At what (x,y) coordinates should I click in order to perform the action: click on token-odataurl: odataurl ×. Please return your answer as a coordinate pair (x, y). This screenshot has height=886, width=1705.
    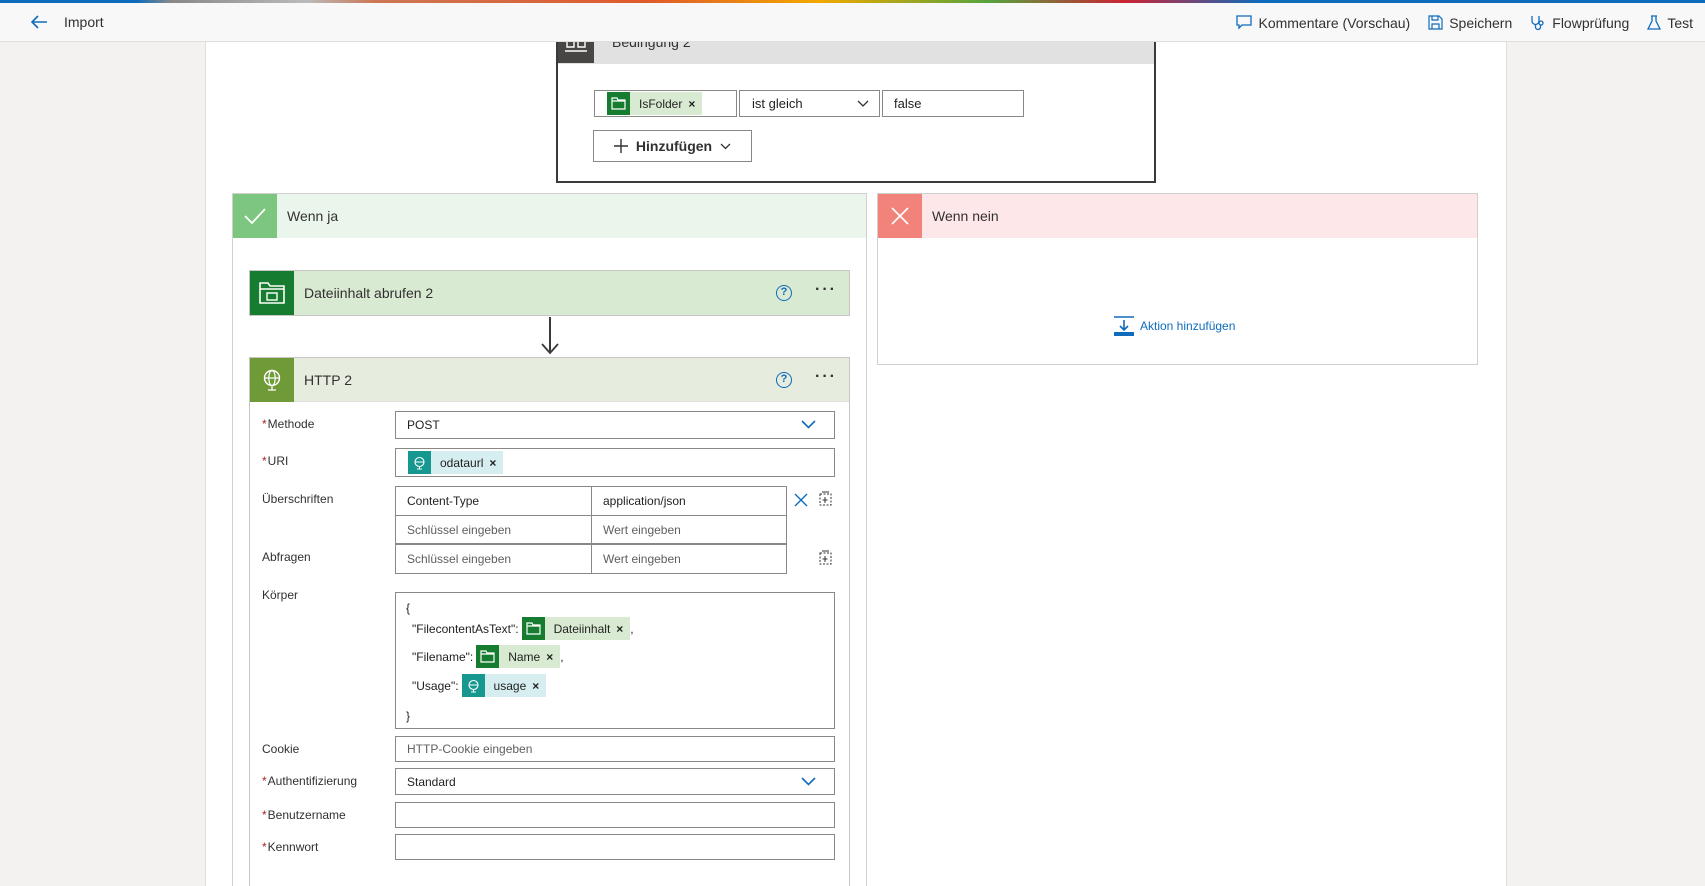
    Looking at the image, I should click on (456, 462).